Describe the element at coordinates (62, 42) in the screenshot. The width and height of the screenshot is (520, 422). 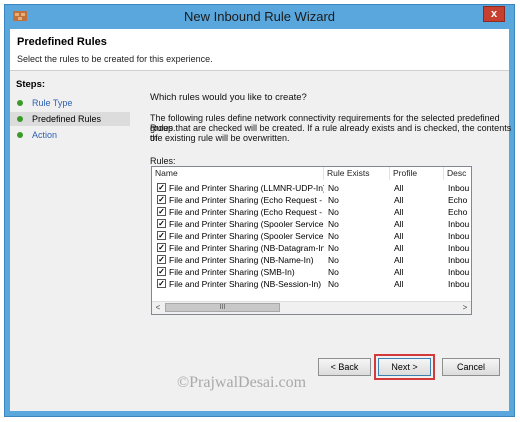
I see `page-title: Predefined Rules` at that location.